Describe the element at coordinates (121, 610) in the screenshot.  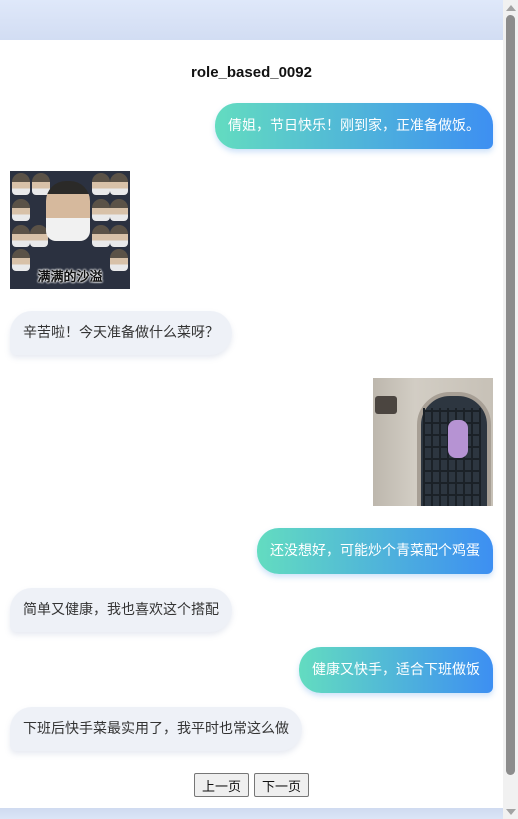
I see `bot-message: 简单又健康，我也喜欢这个搭配` at that location.